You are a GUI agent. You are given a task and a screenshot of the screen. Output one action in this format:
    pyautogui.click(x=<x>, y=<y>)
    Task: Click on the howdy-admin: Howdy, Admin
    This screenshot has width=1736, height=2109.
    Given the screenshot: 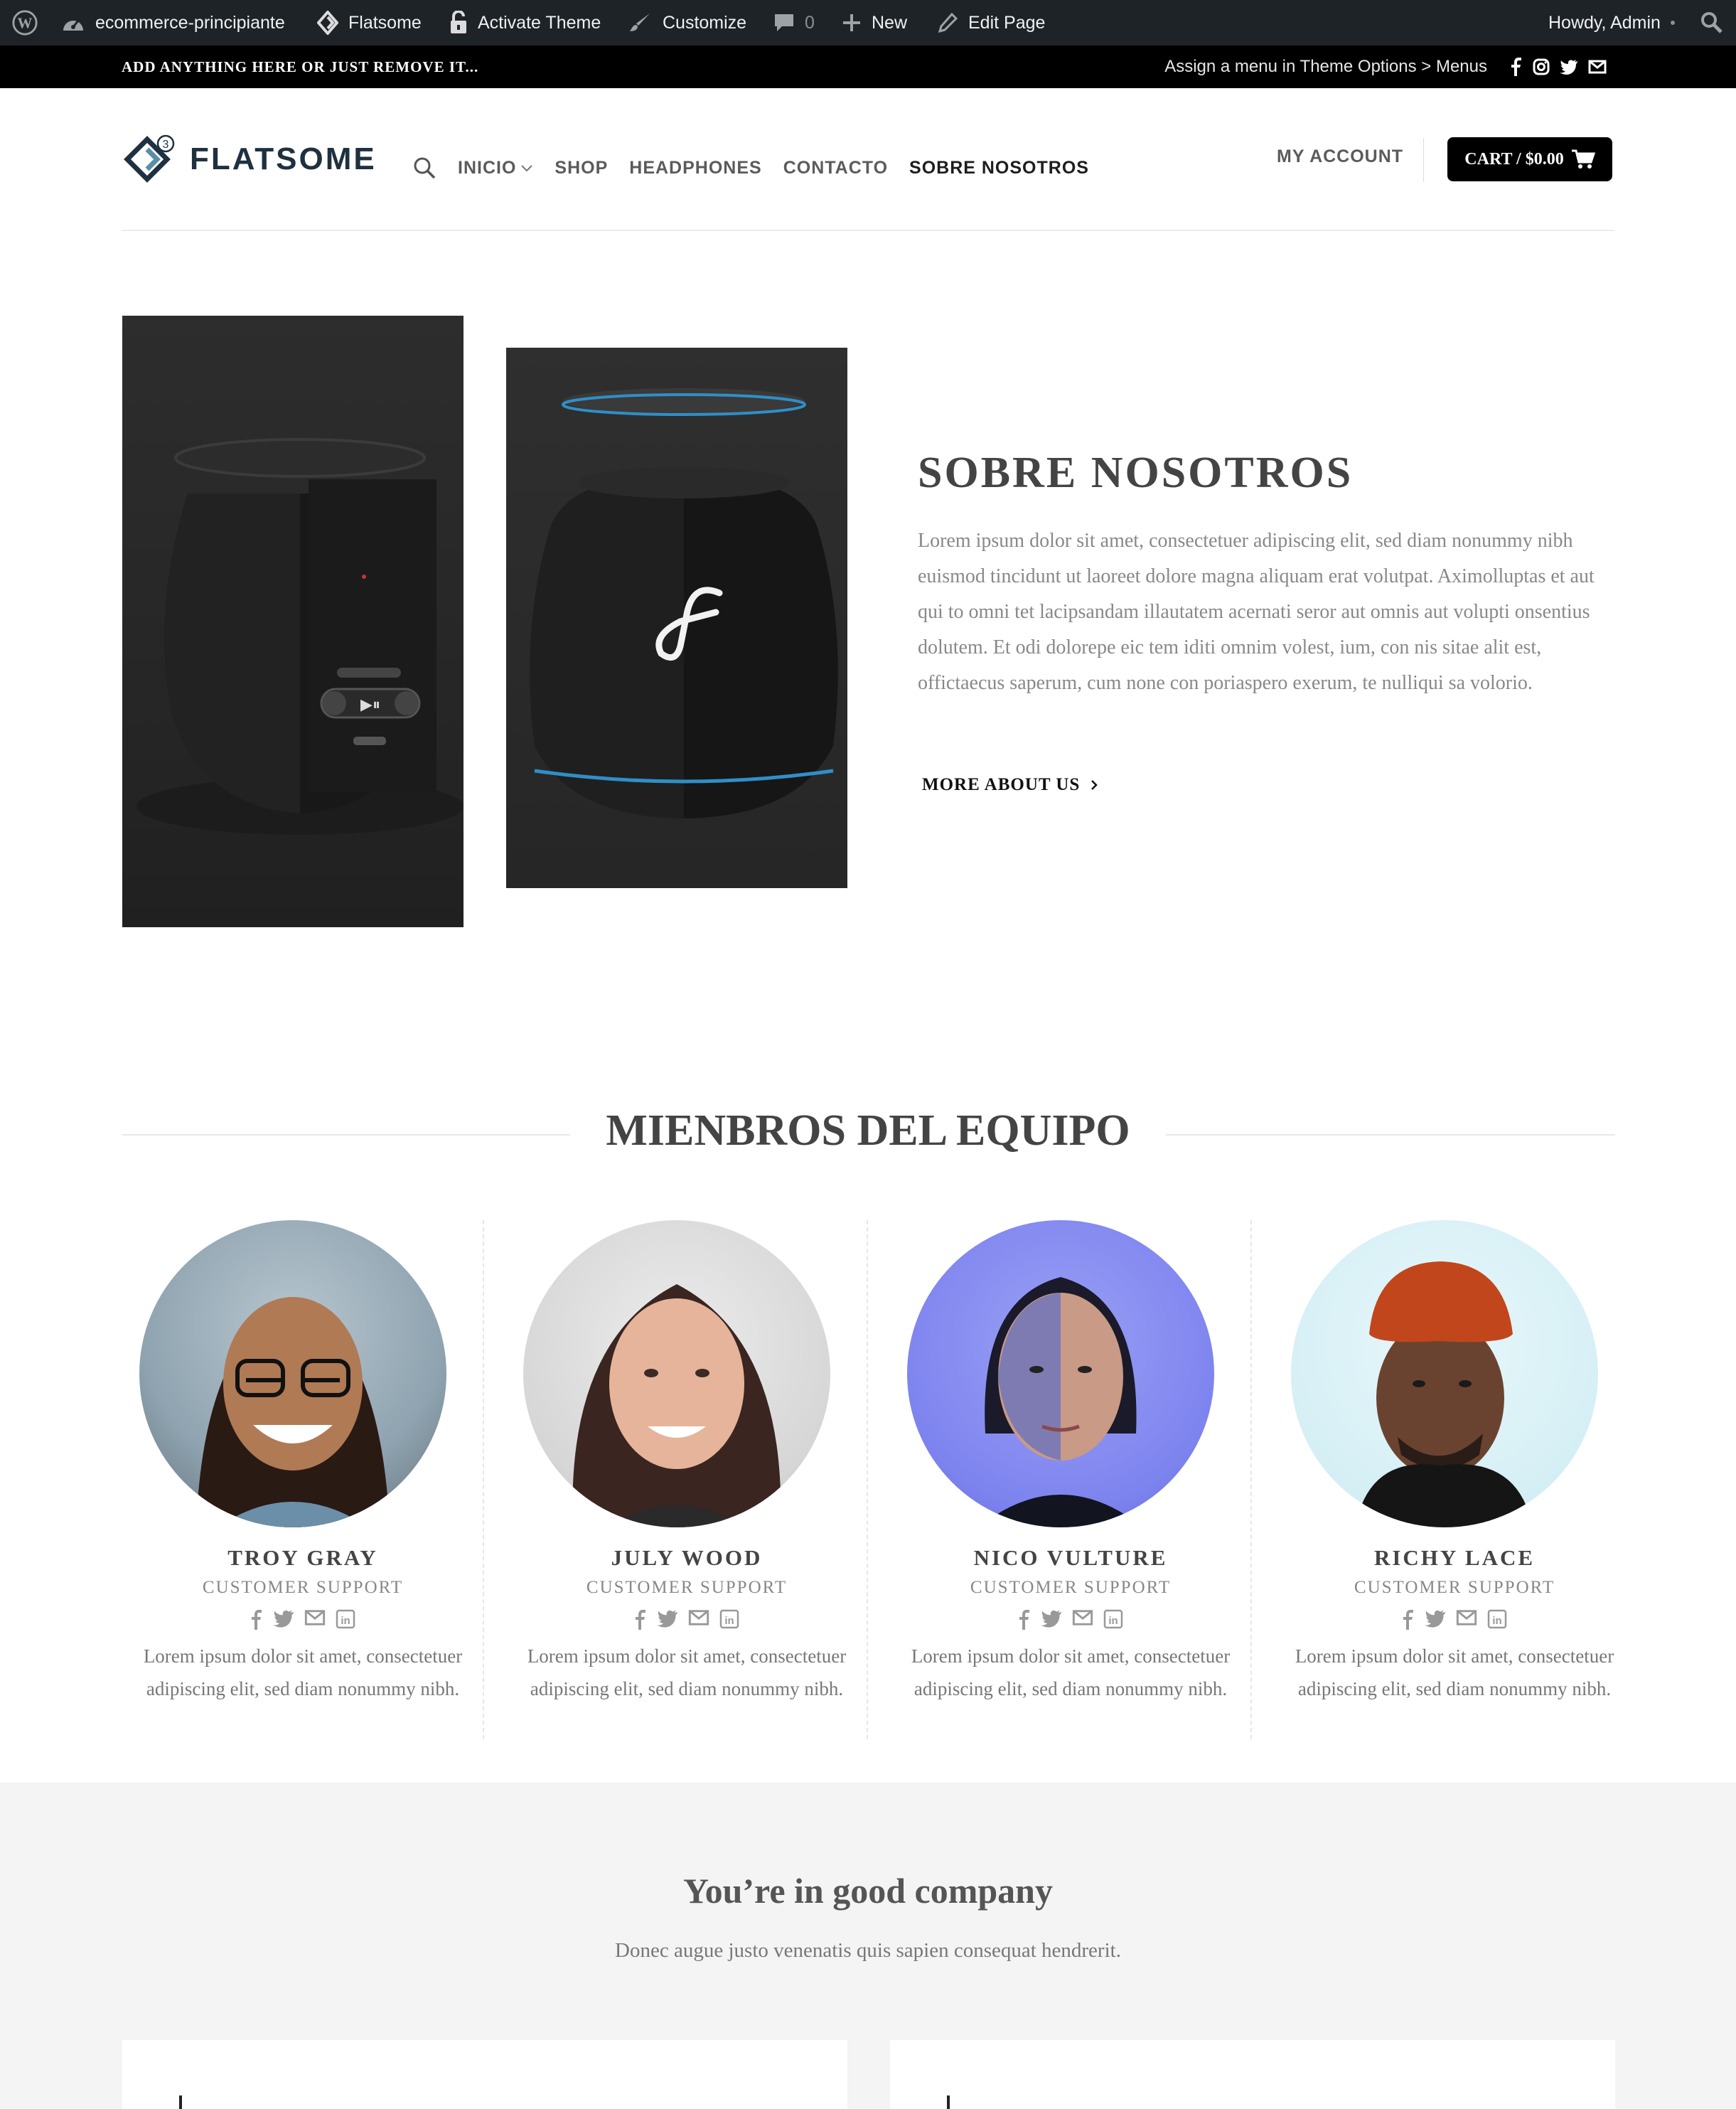 What is the action you would take?
    pyautogui.click(x=1604, y=22)
    